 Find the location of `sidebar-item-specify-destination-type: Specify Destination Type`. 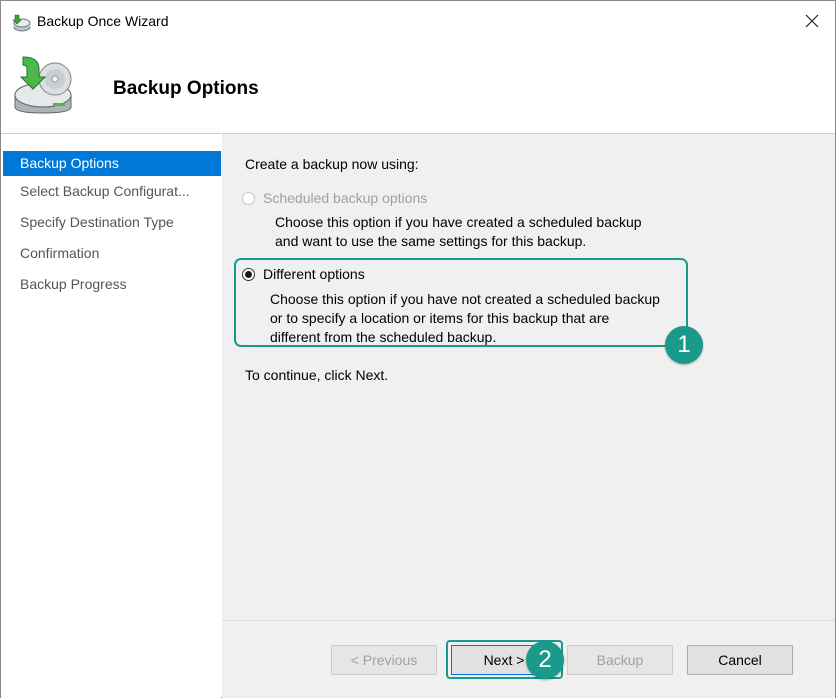

sidebar-item-specify-destination-type: Specify Destination Type is located at coordinates (112, 222).